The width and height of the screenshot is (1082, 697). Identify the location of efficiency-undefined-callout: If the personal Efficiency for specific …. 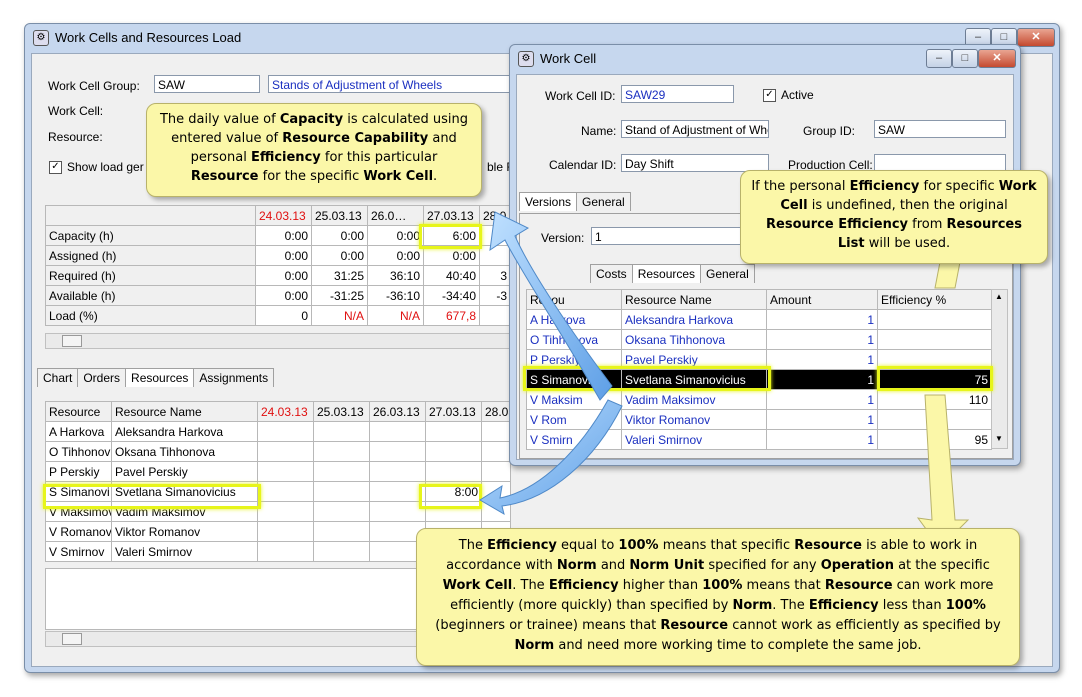
(894, 217).